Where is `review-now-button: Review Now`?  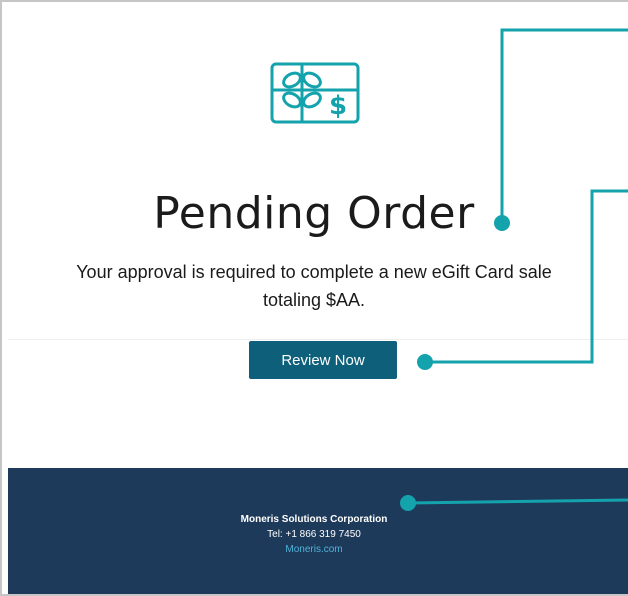 review-now-button: Review Now is located at coordinates (323, 360).